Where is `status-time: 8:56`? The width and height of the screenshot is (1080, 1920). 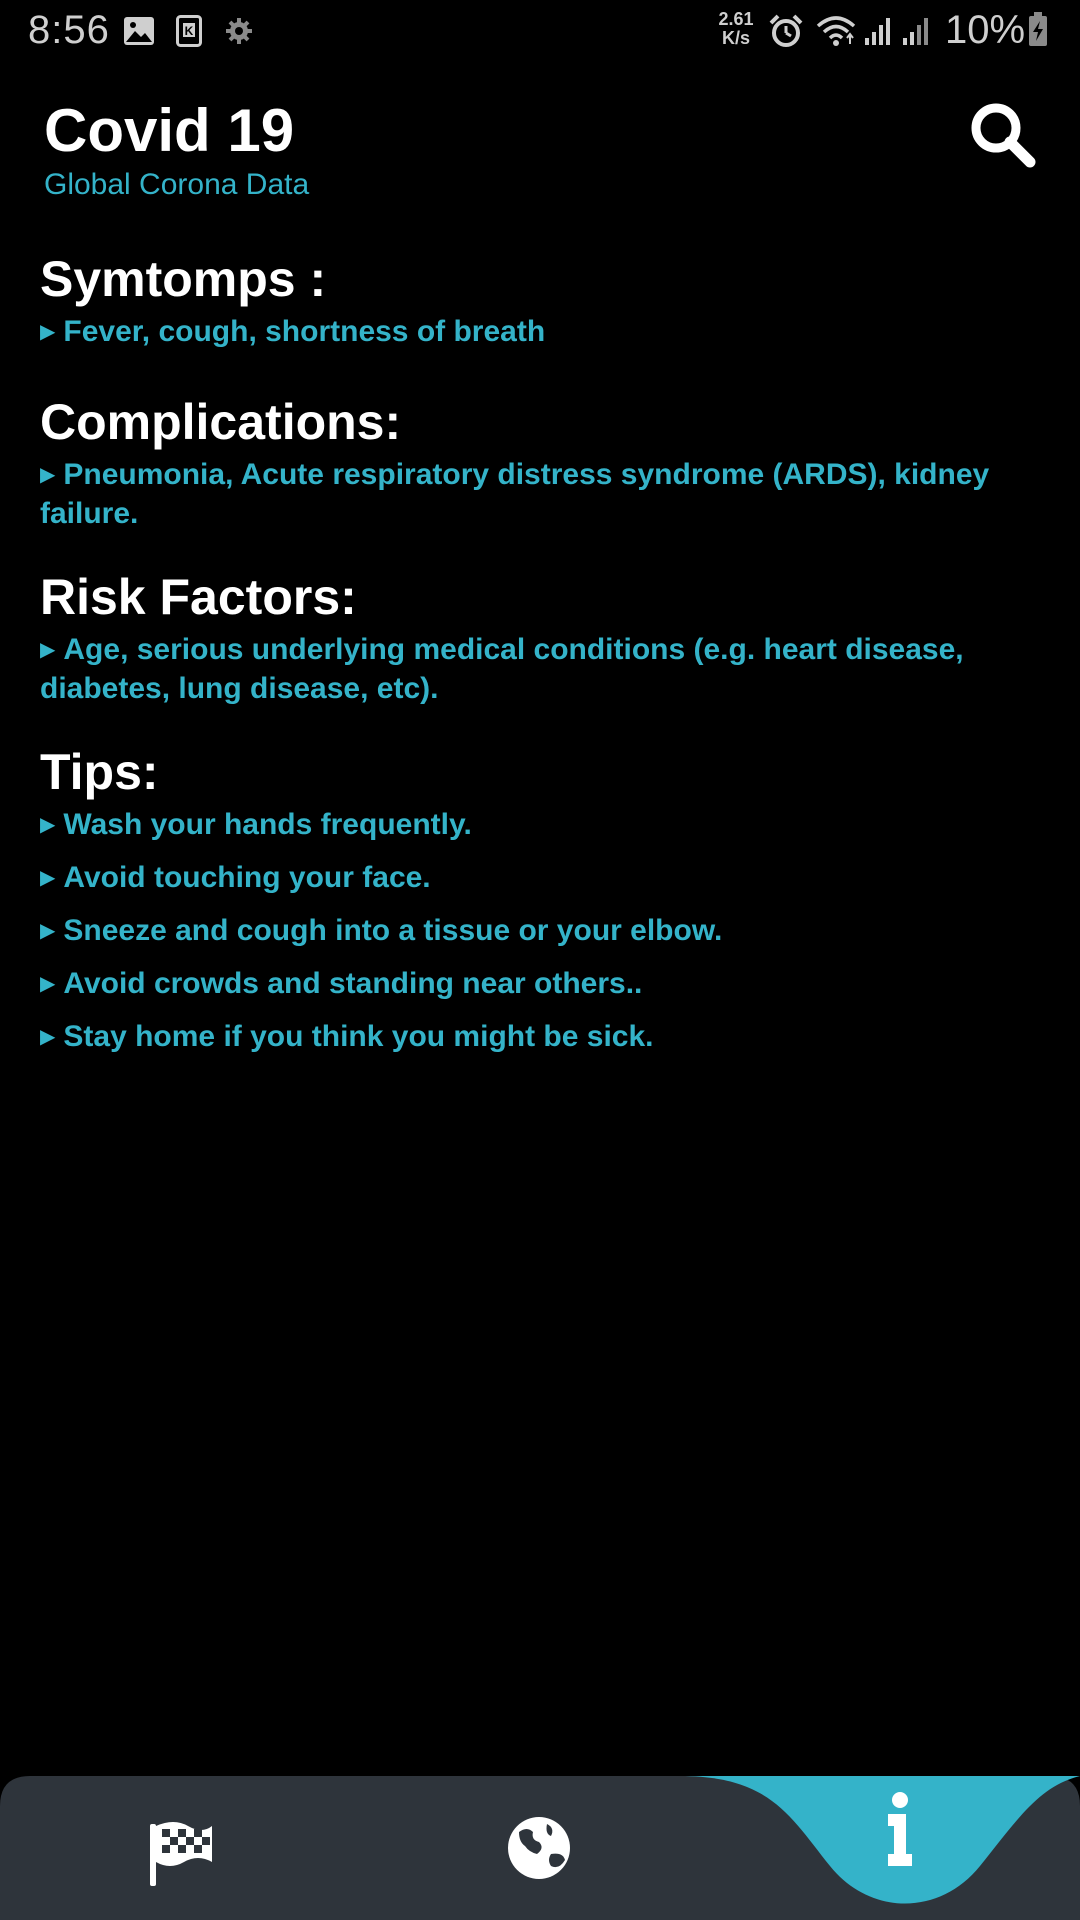
status-time: 8:56 is located at coordinates (69, 30).